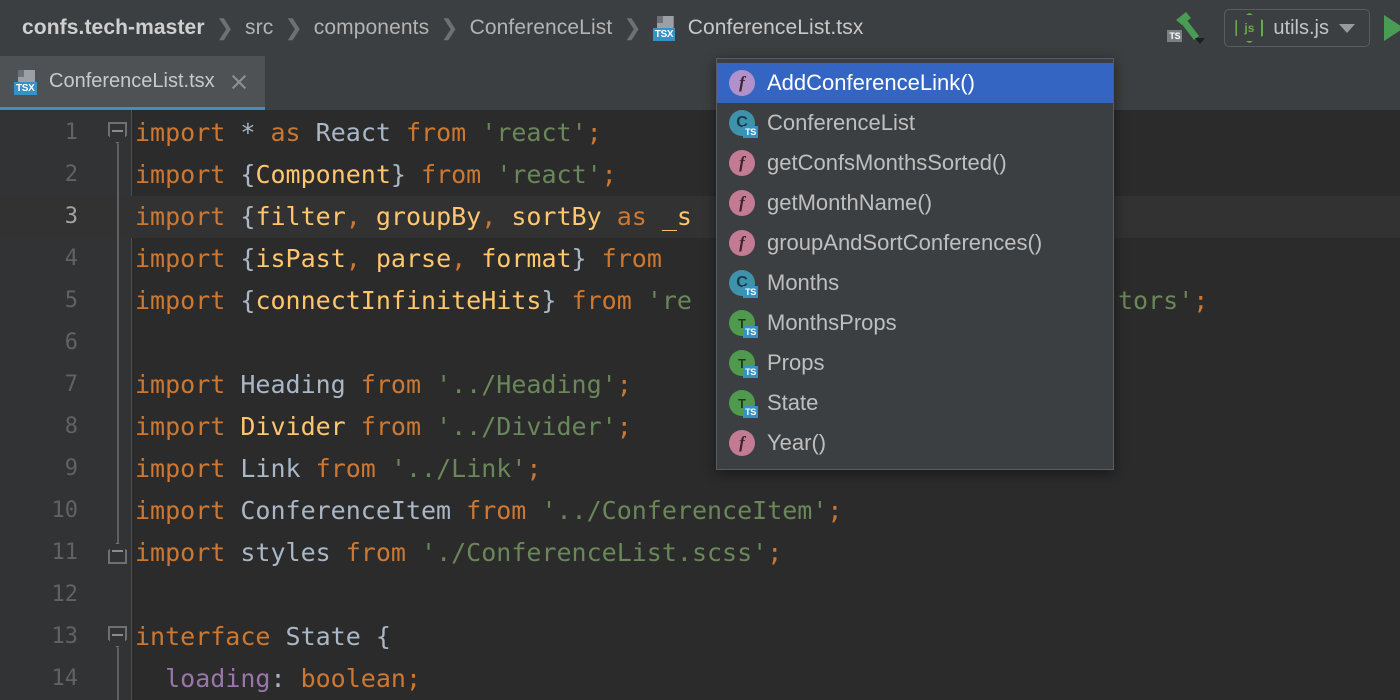 The width and height of the screenshot is (1400, 700). Describe the element at coordinates (132, 83) in the screenshot. I see `editor-tab-conferencelist: TSX ConferenceList.tsx` at that location.